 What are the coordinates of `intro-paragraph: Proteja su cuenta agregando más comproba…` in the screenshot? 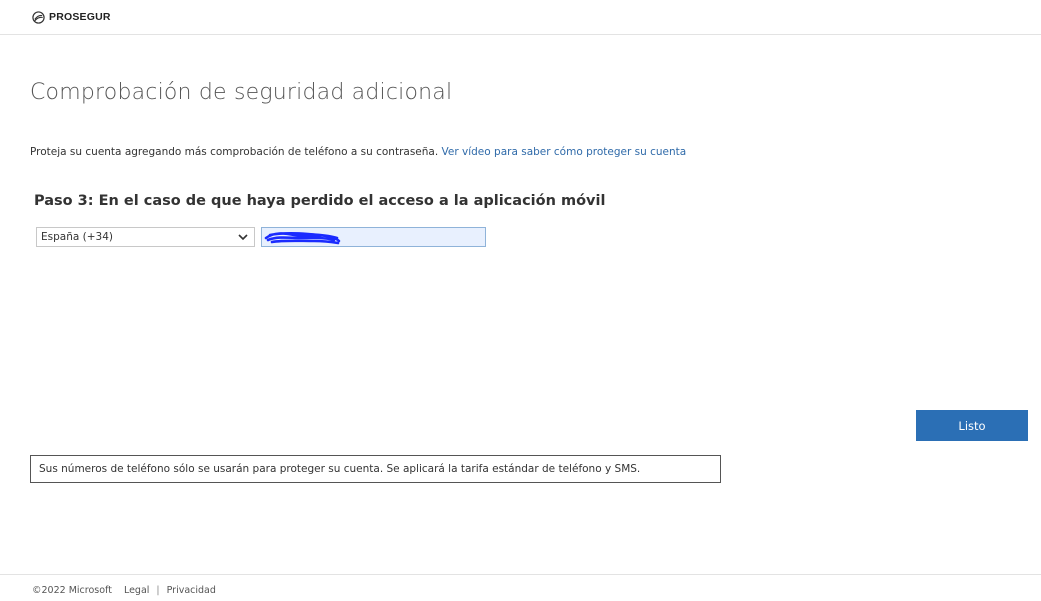 It's located at (358, 152).